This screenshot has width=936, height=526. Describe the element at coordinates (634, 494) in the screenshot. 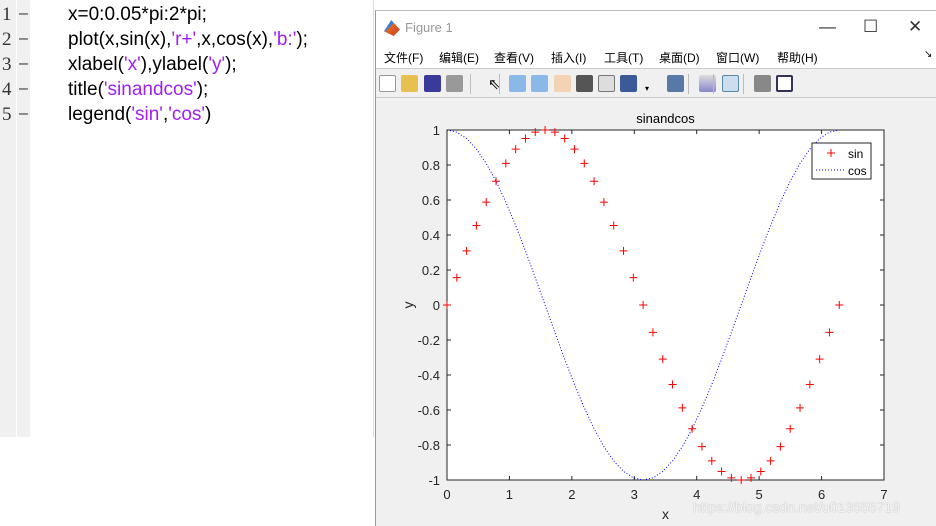

I see `x-tick-label: 3` at that location.